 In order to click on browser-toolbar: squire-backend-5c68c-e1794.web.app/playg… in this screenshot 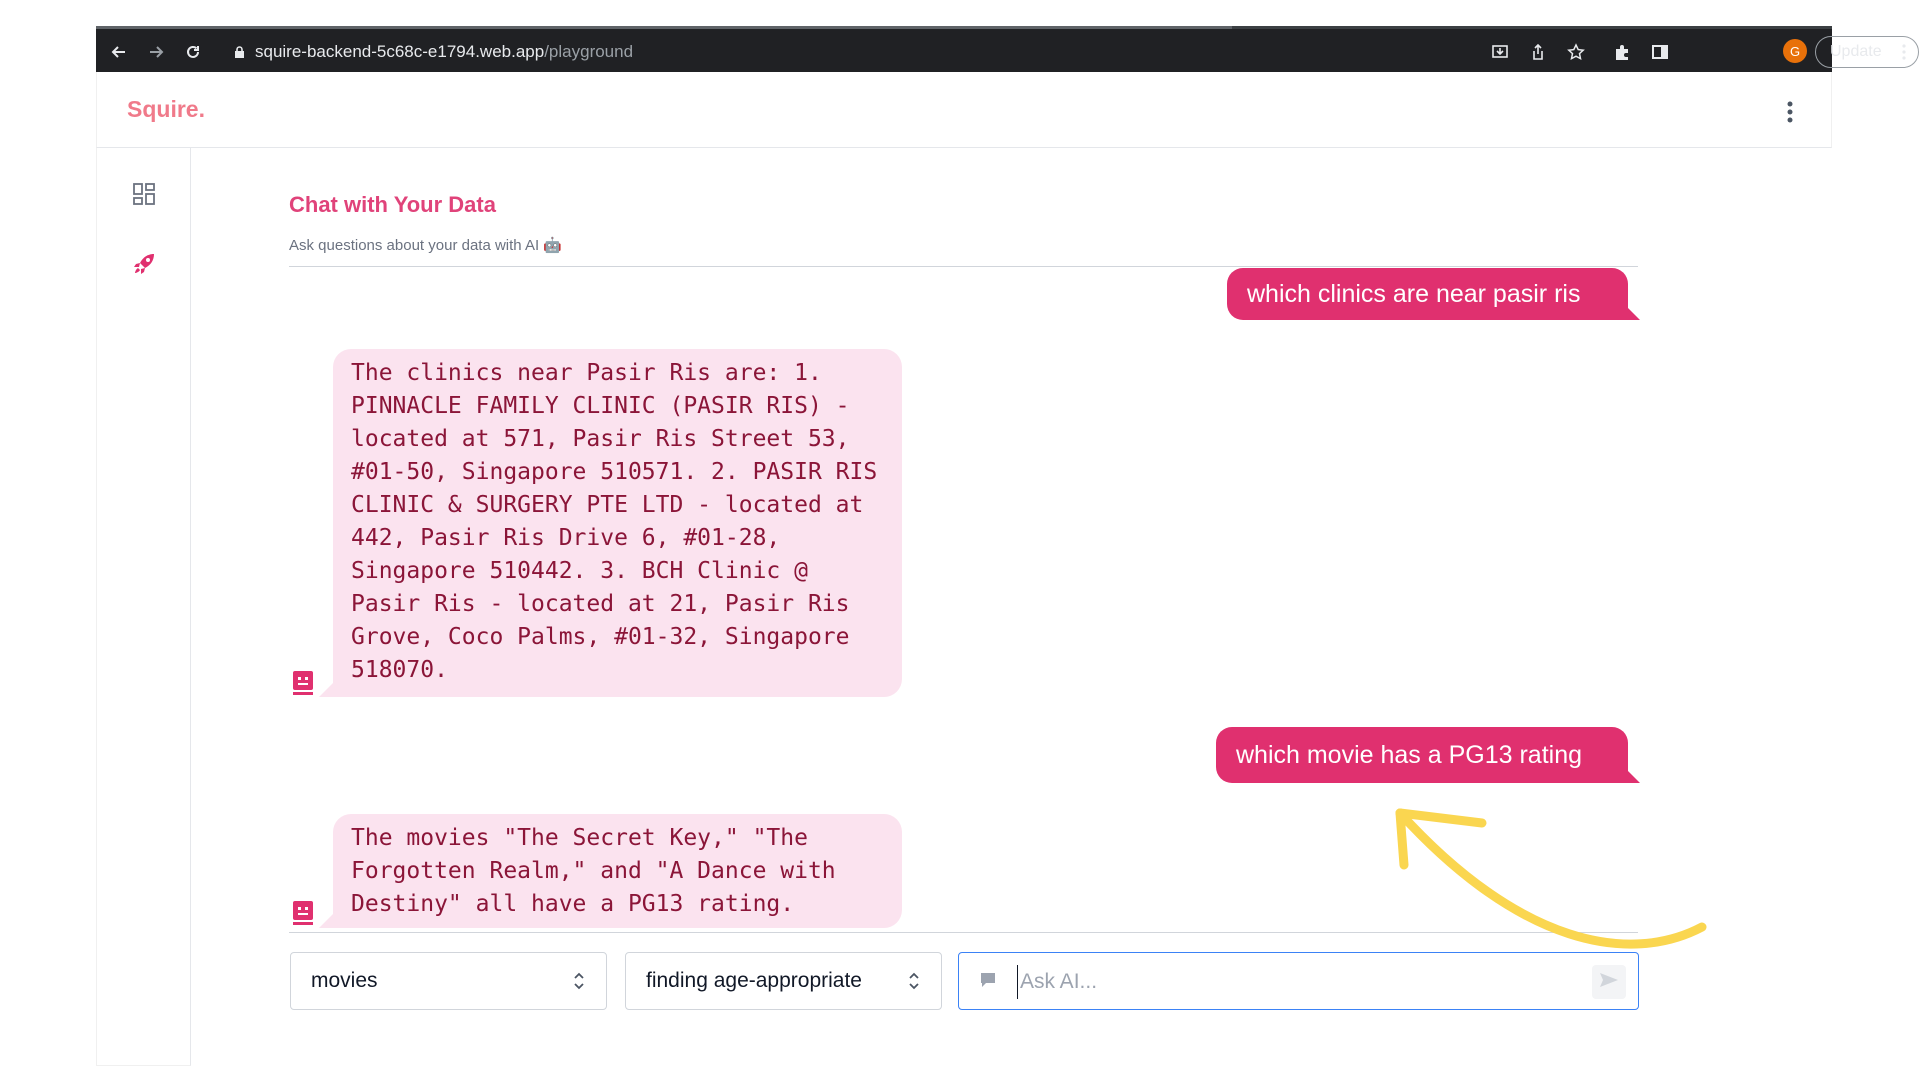, I will do `click(1007, 49)`.